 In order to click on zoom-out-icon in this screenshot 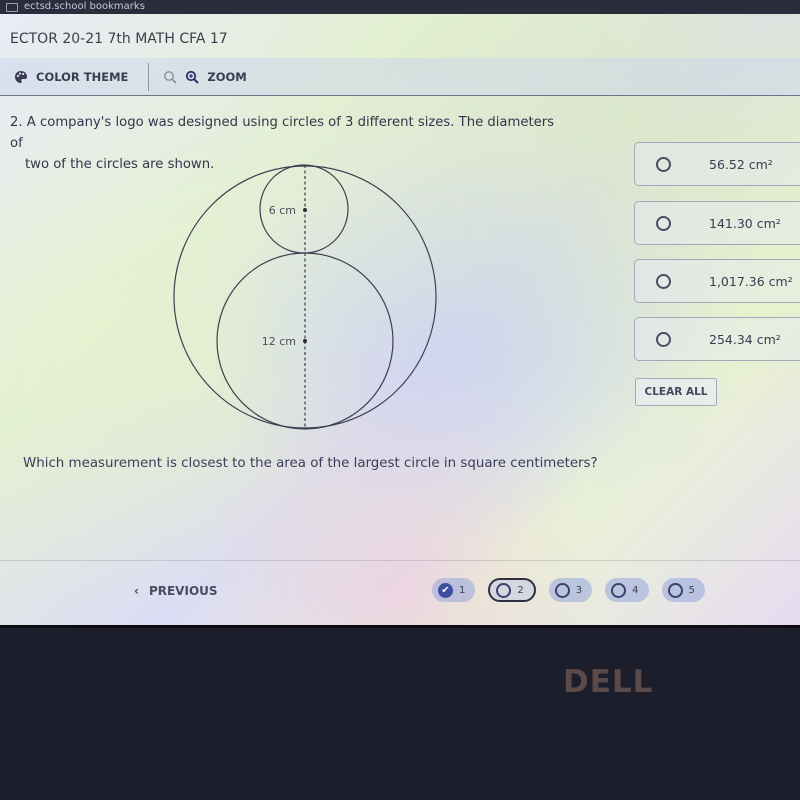, I will do `click(170, 77)`.